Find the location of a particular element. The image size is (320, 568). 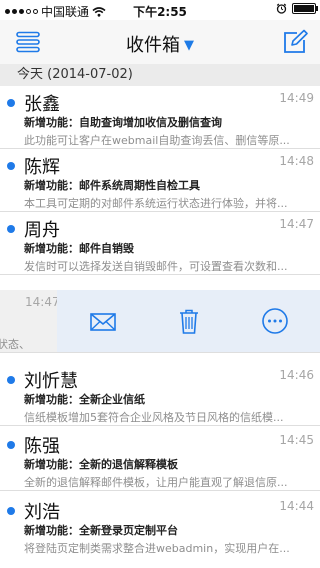

trash-icon is located at coordinates (189, 321).